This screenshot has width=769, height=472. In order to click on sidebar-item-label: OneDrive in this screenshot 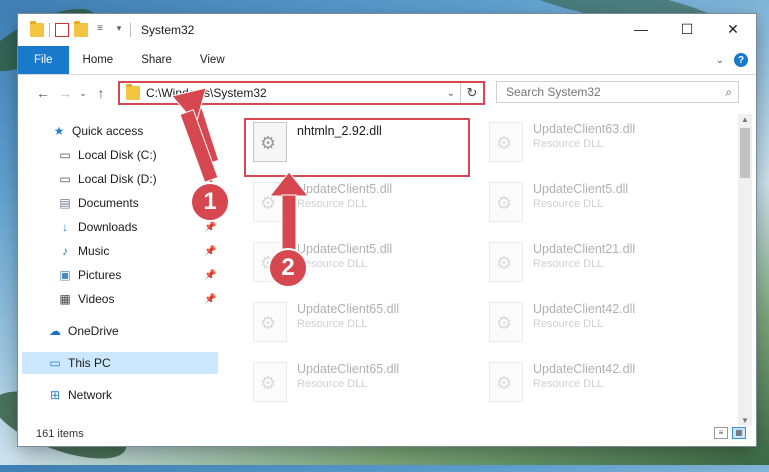, I will do `click(93, 331)`.